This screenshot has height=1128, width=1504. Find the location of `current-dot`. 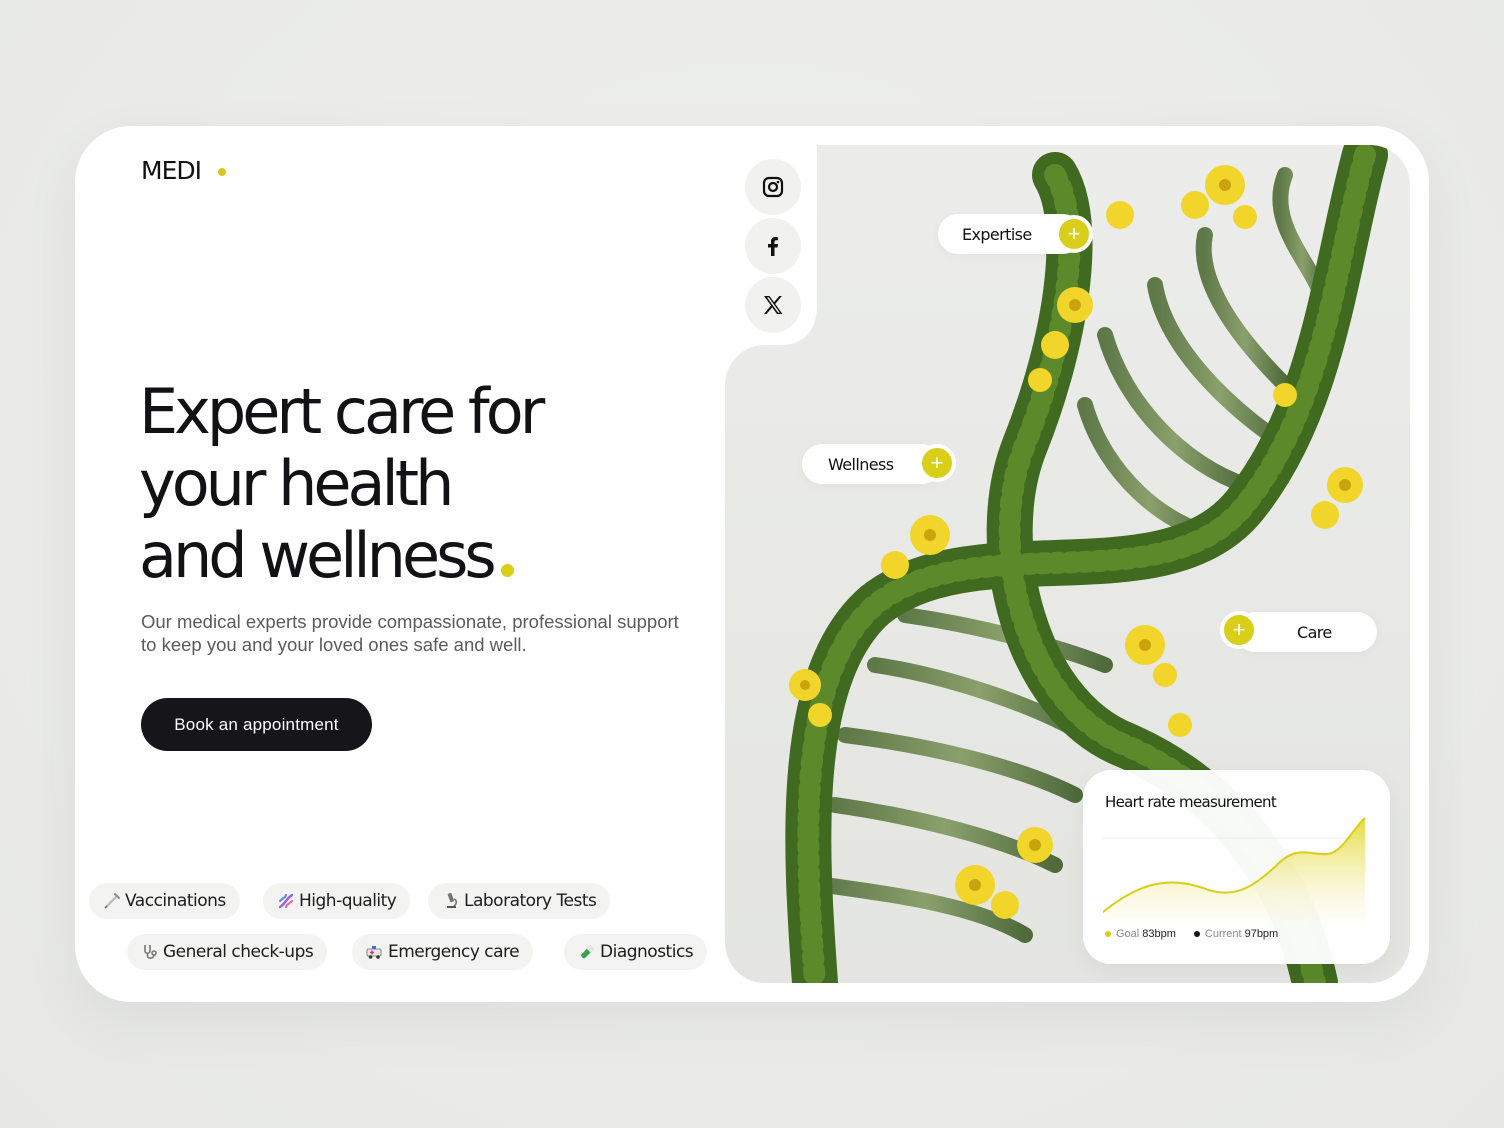

current-dot is located at coordinates (1196, 934).